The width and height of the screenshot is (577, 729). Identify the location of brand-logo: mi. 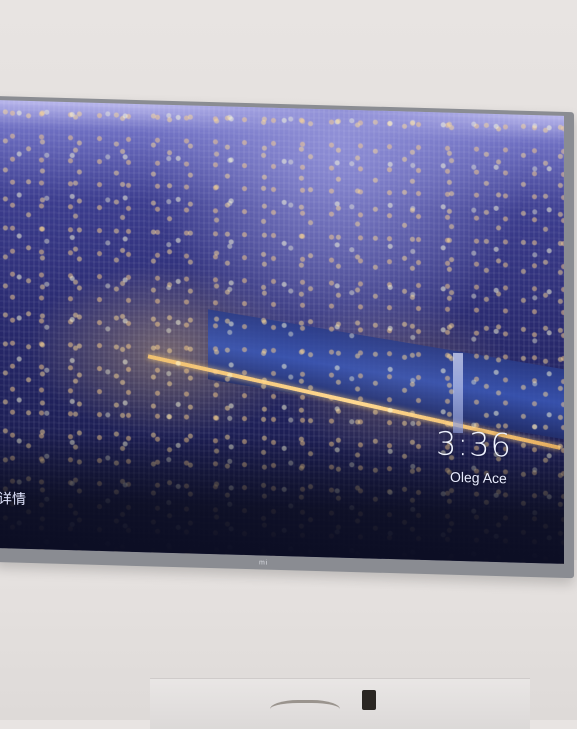
(264, 563).